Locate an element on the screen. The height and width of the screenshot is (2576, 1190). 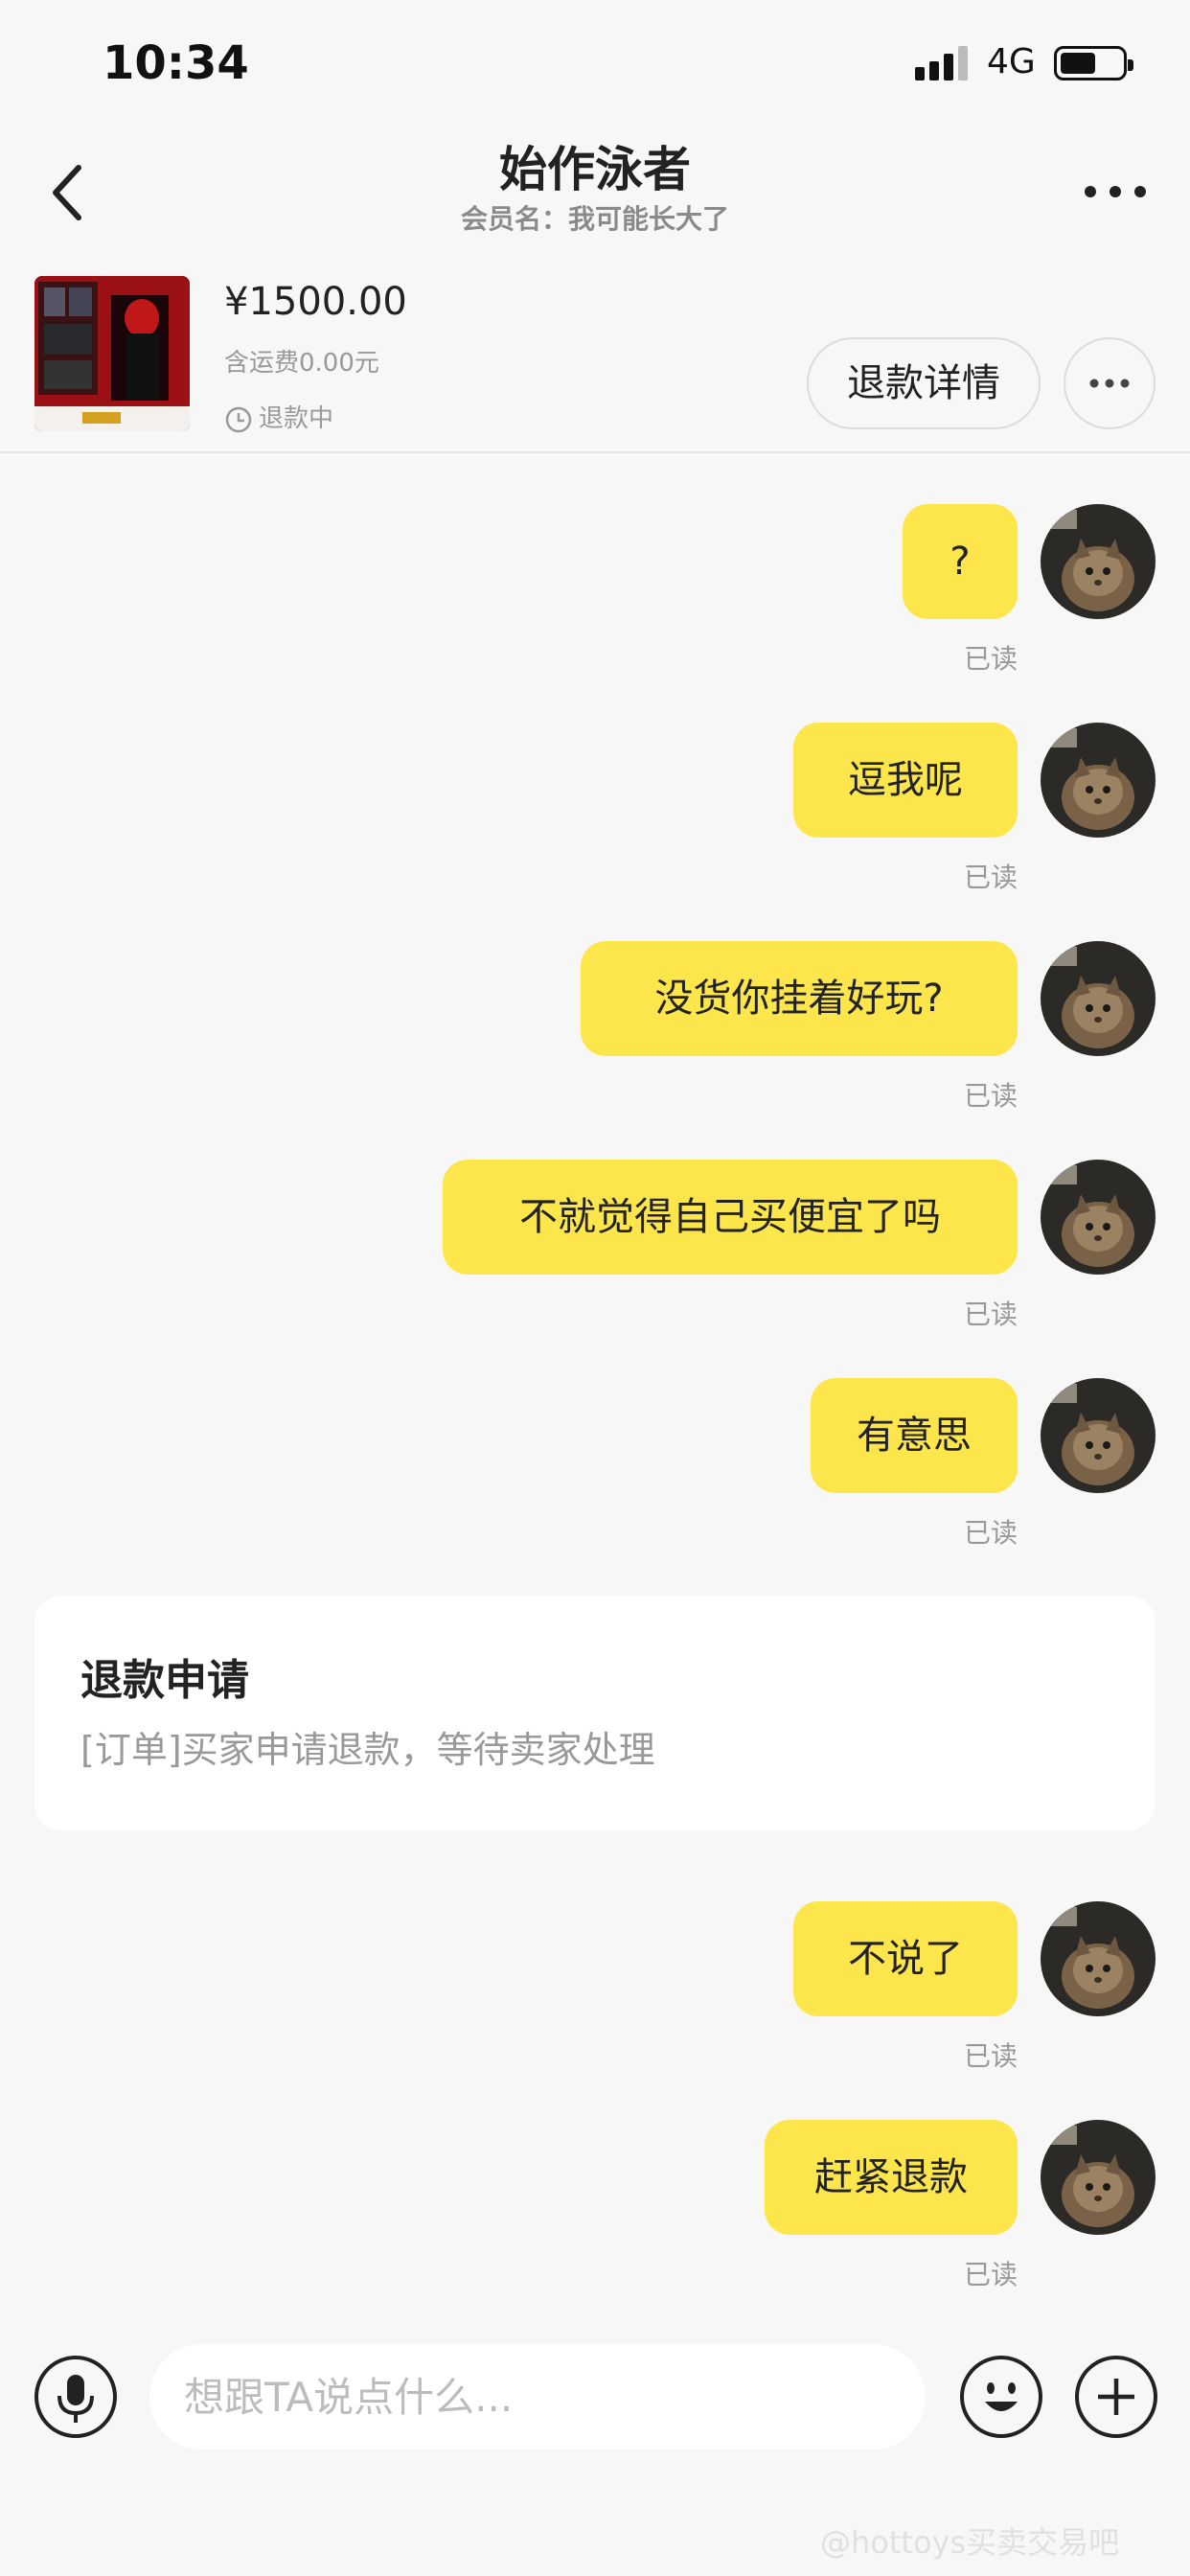
plus-icon is located at coordinates (1116, 2397).